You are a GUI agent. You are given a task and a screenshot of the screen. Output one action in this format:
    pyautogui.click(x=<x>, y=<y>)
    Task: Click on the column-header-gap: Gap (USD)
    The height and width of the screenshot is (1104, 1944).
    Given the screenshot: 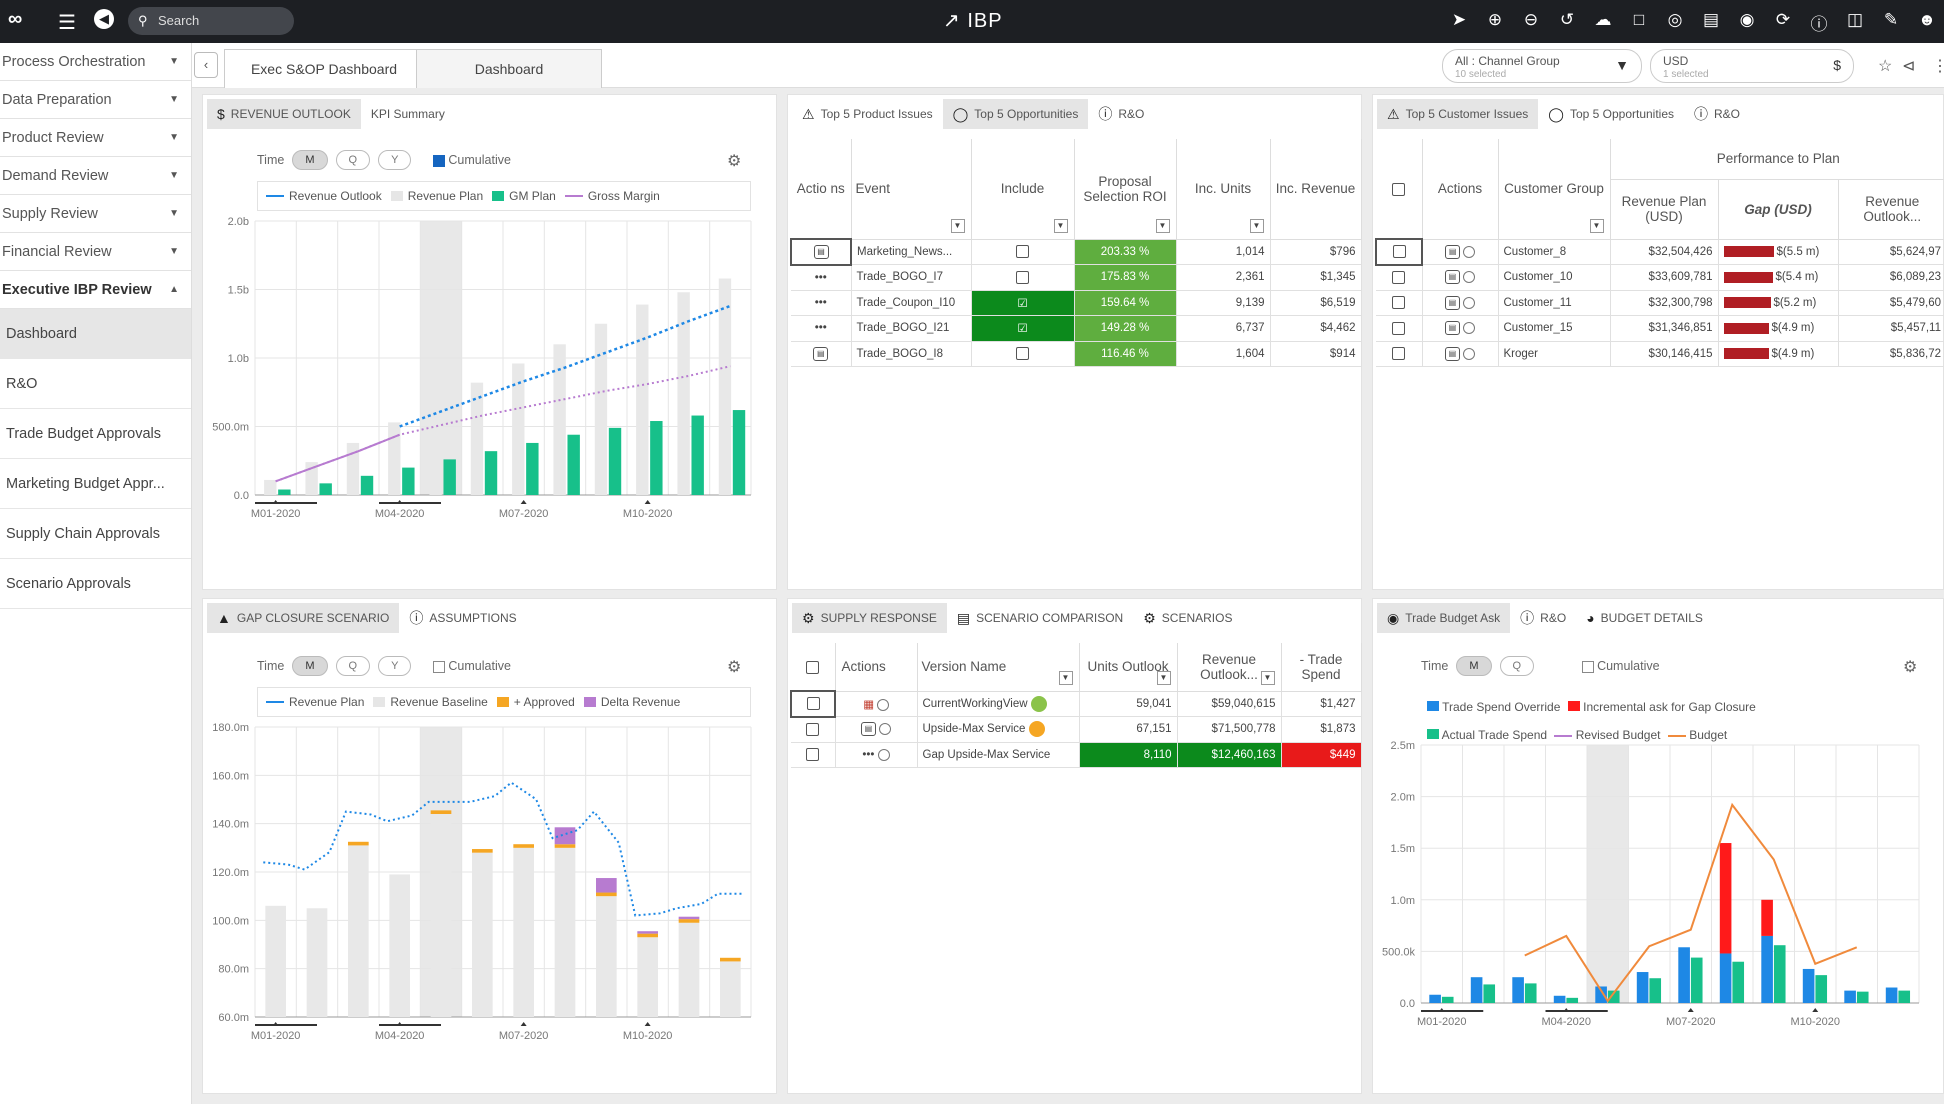 What is the action you would take?
    pyautogui.click(x=1778, y=209)
    